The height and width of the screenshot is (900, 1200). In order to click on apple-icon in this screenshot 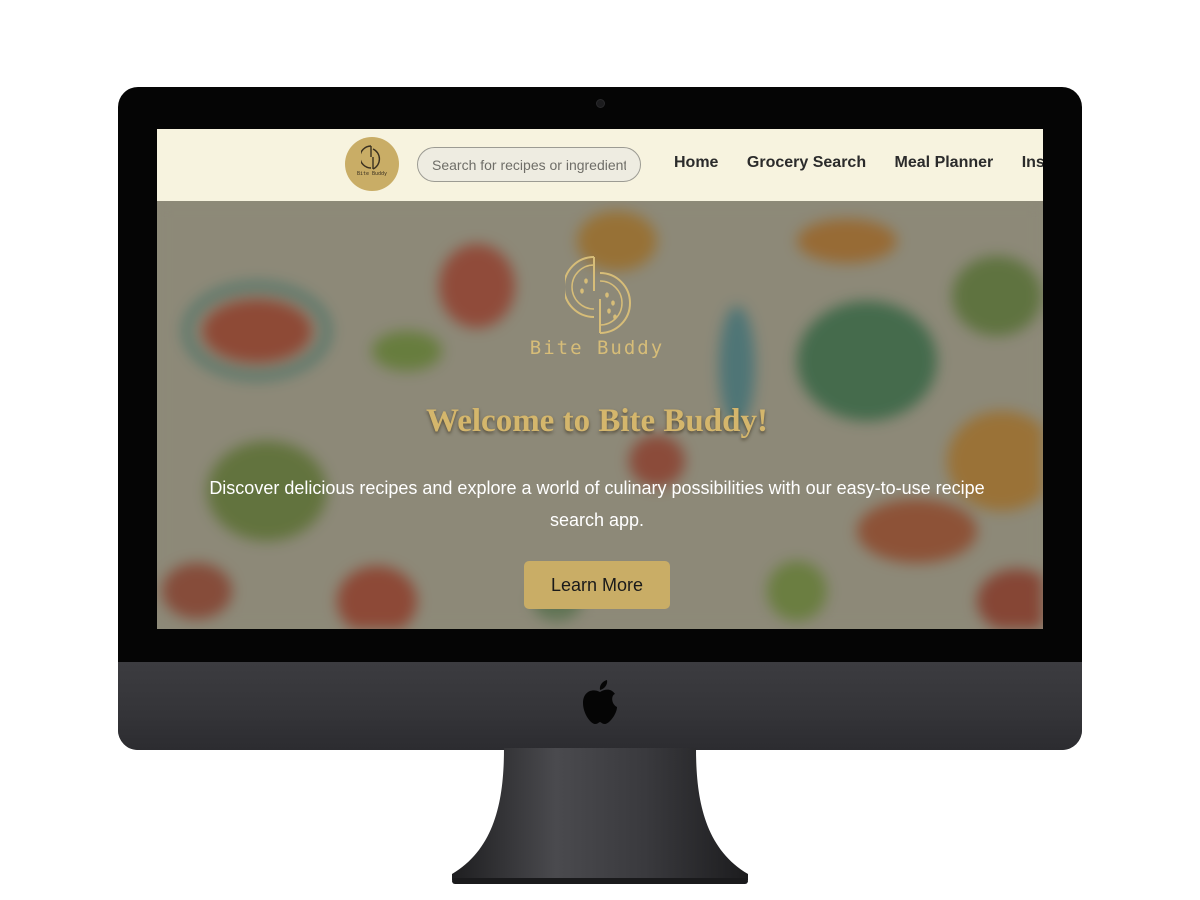, I will do `click(600, 702)`.